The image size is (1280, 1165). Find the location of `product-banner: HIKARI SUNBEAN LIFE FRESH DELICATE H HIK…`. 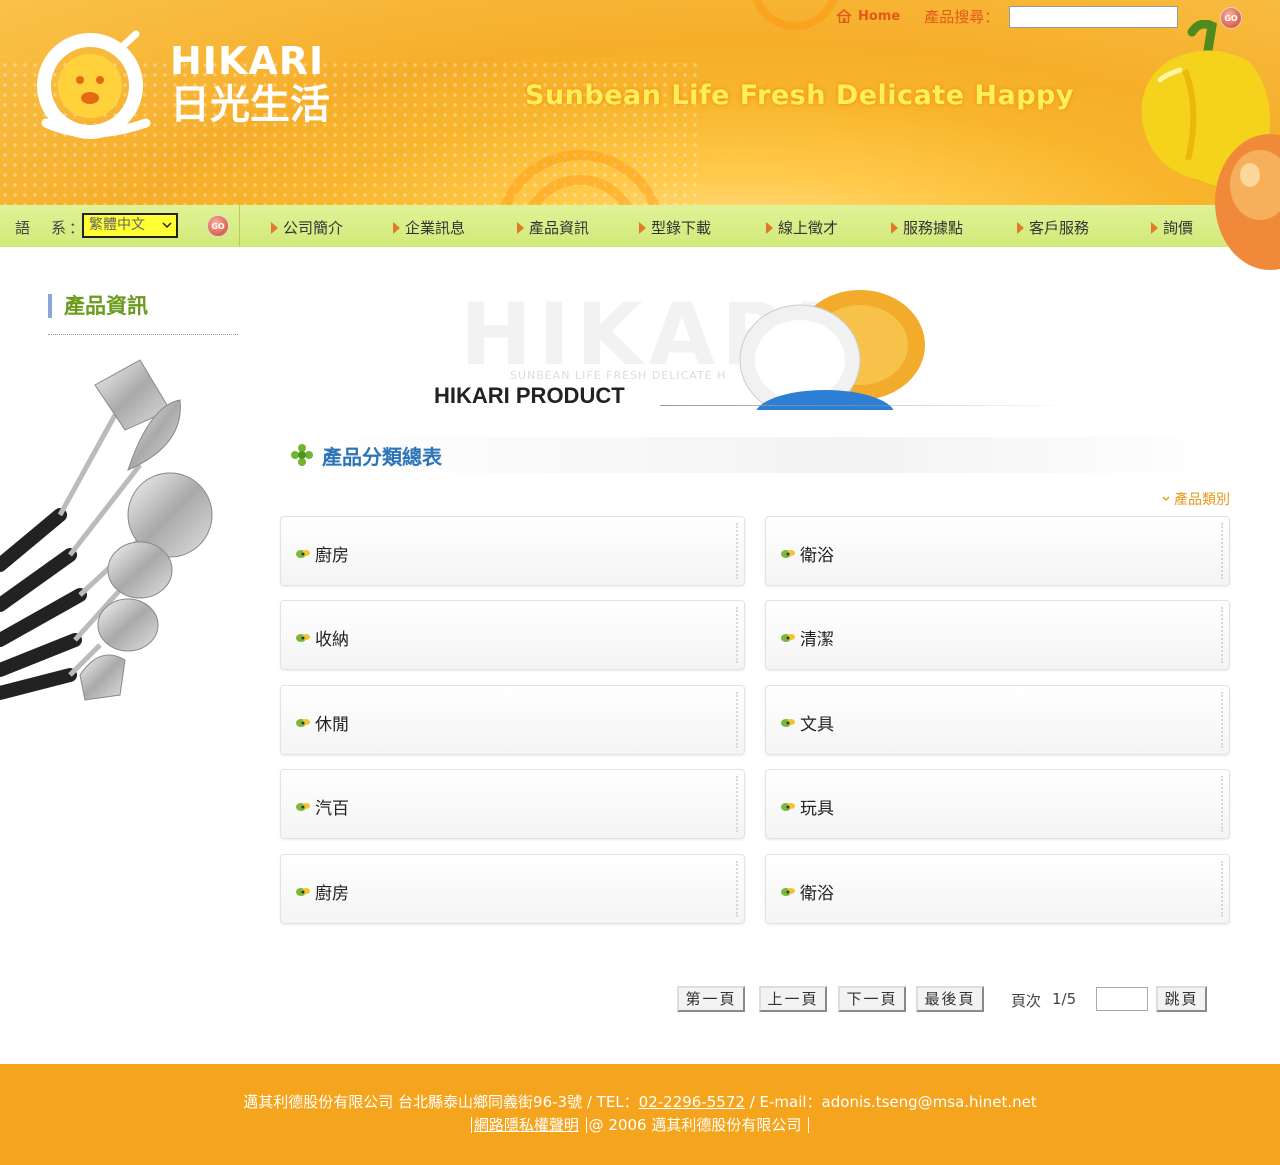

product-banner: HIKARI SUNBEAN LIFE FRESH DELICATE H HIK… is located at coordinates (750, 347).